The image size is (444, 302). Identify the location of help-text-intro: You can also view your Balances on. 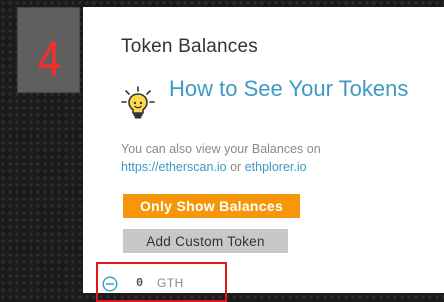
(221, 149).